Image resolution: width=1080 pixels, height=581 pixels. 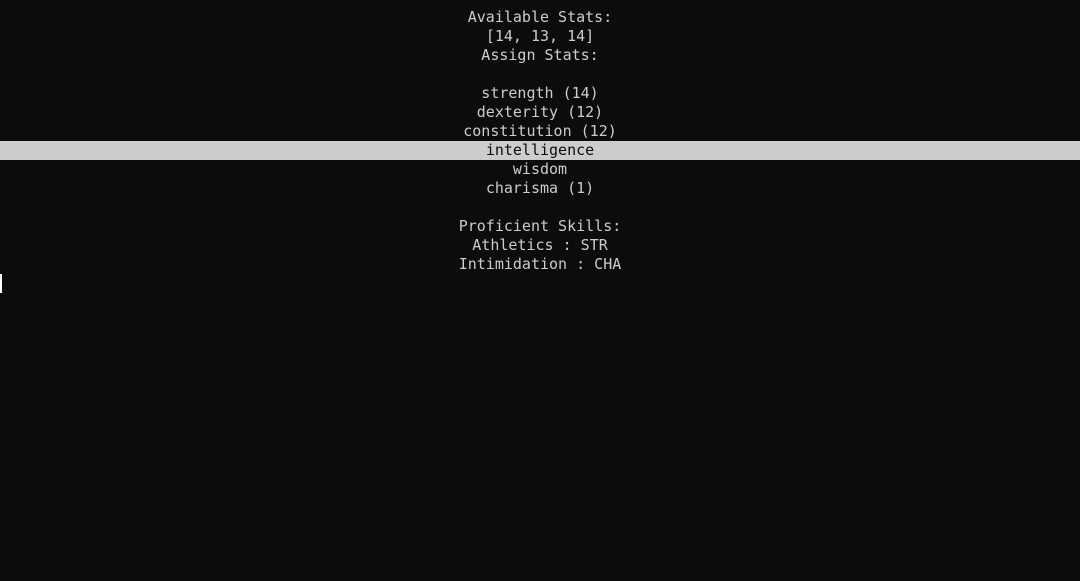 I want to click on skill-item: Intimidation : CHA, so click(x=540, y=264).